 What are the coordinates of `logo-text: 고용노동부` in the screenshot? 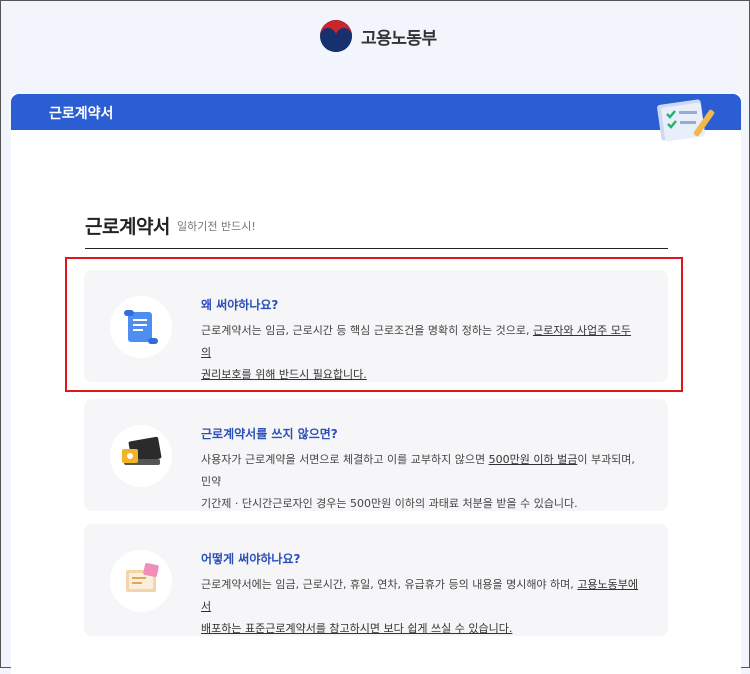 It's located at (399, 38).